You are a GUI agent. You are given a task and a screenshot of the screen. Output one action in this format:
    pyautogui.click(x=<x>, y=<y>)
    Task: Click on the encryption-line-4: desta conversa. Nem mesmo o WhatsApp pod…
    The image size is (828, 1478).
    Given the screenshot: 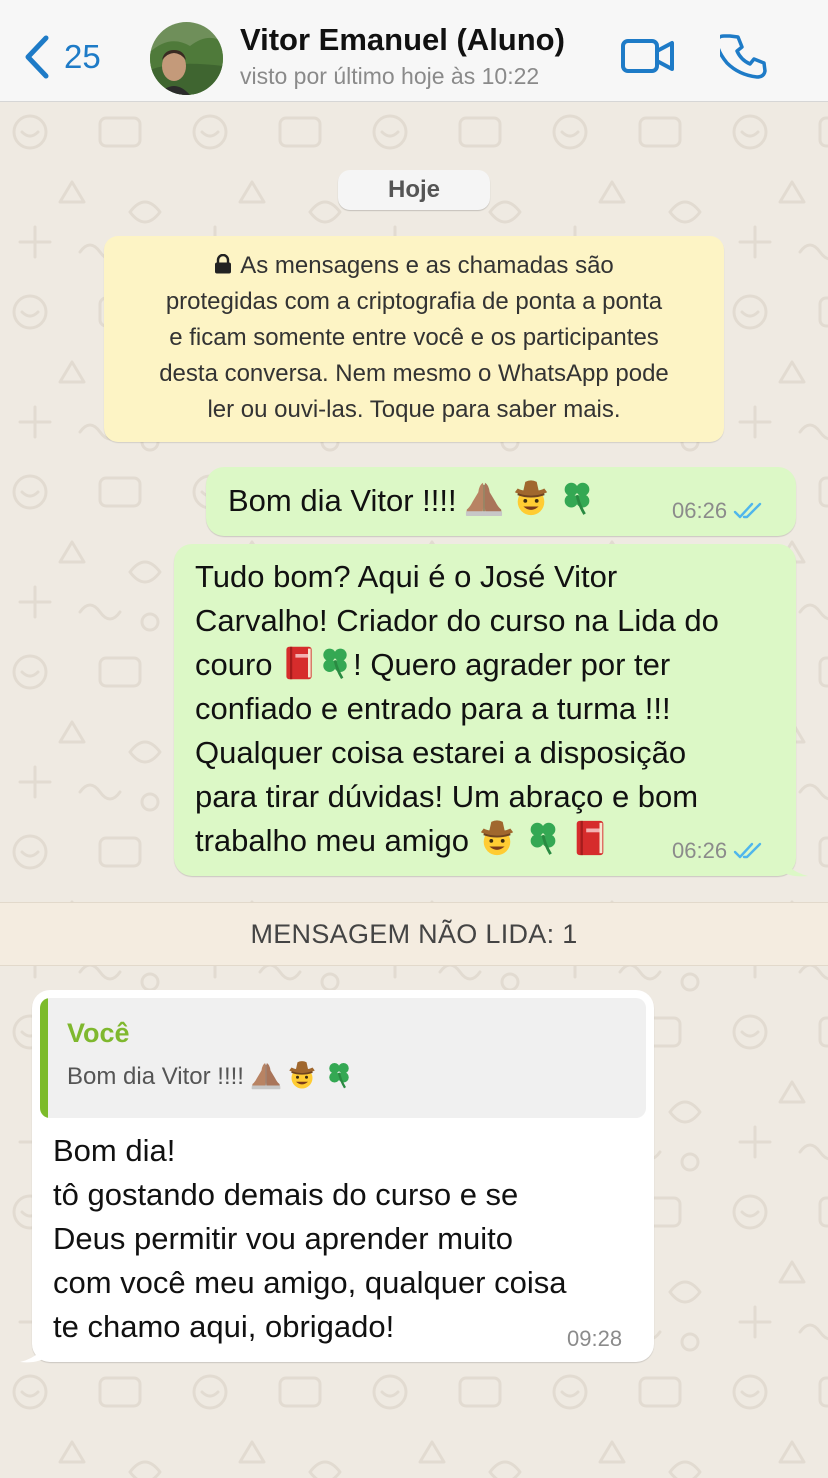 What is the action you would take?
    pyautogui.click(x=414, y=373)
    